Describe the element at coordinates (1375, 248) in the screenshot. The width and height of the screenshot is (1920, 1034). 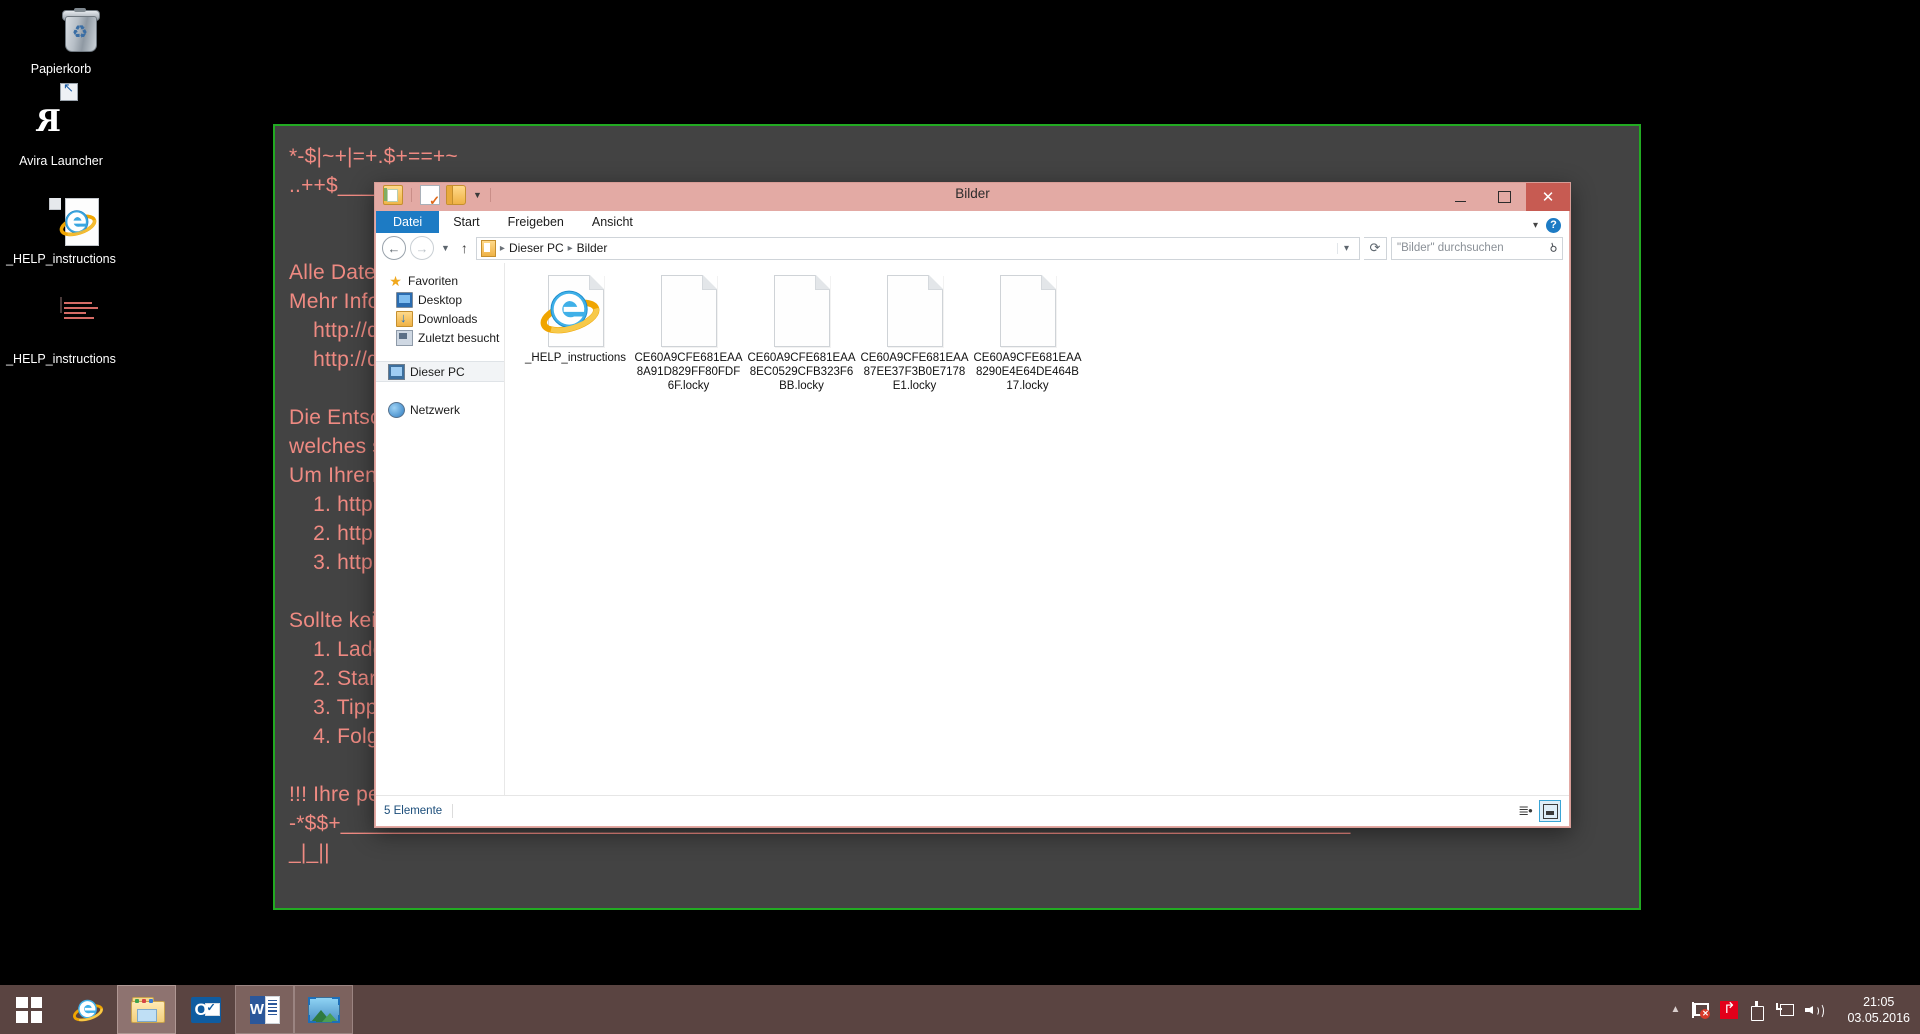
I see `refresh-button: ⟳` at that location.